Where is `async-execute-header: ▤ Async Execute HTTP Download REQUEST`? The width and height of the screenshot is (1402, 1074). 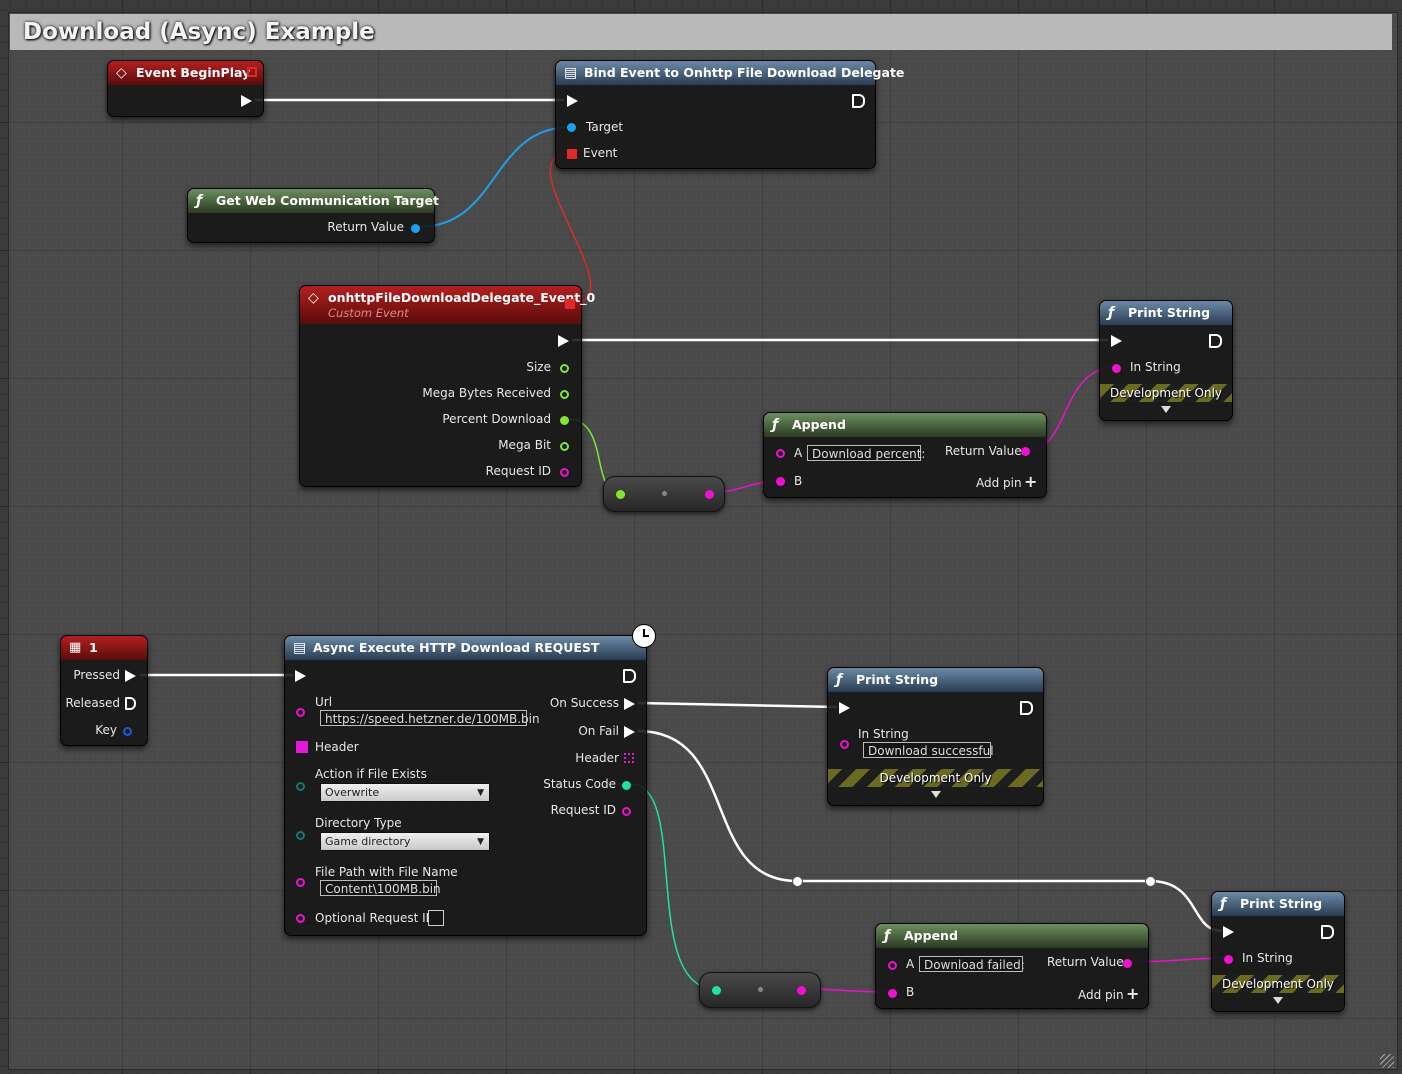 async-execute-header: ▤ Async Execute HTTP Download REQUEST is located at coordinates (465, 648).